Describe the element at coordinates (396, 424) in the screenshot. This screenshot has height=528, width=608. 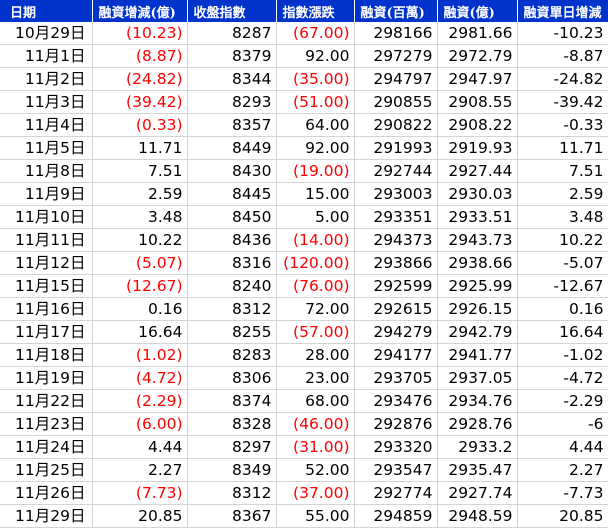
I see `cell-margin-million: 292876` at that location.